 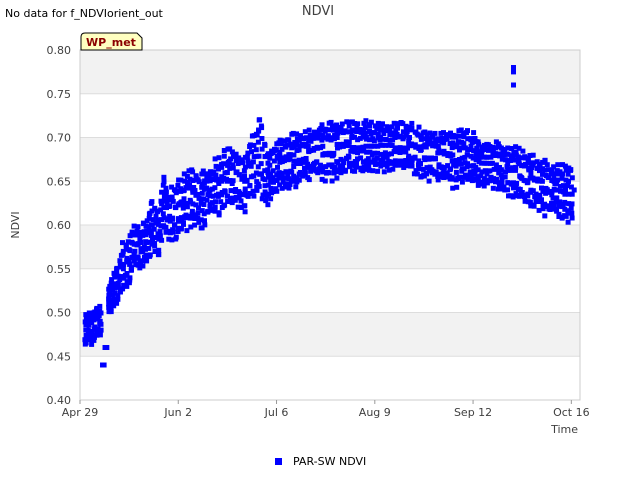 I want to click on x-axis: Apr 29 Jun 2 Jul 6 Aug 9 Sep 12 Oct 16, so click(x=326, y=409).